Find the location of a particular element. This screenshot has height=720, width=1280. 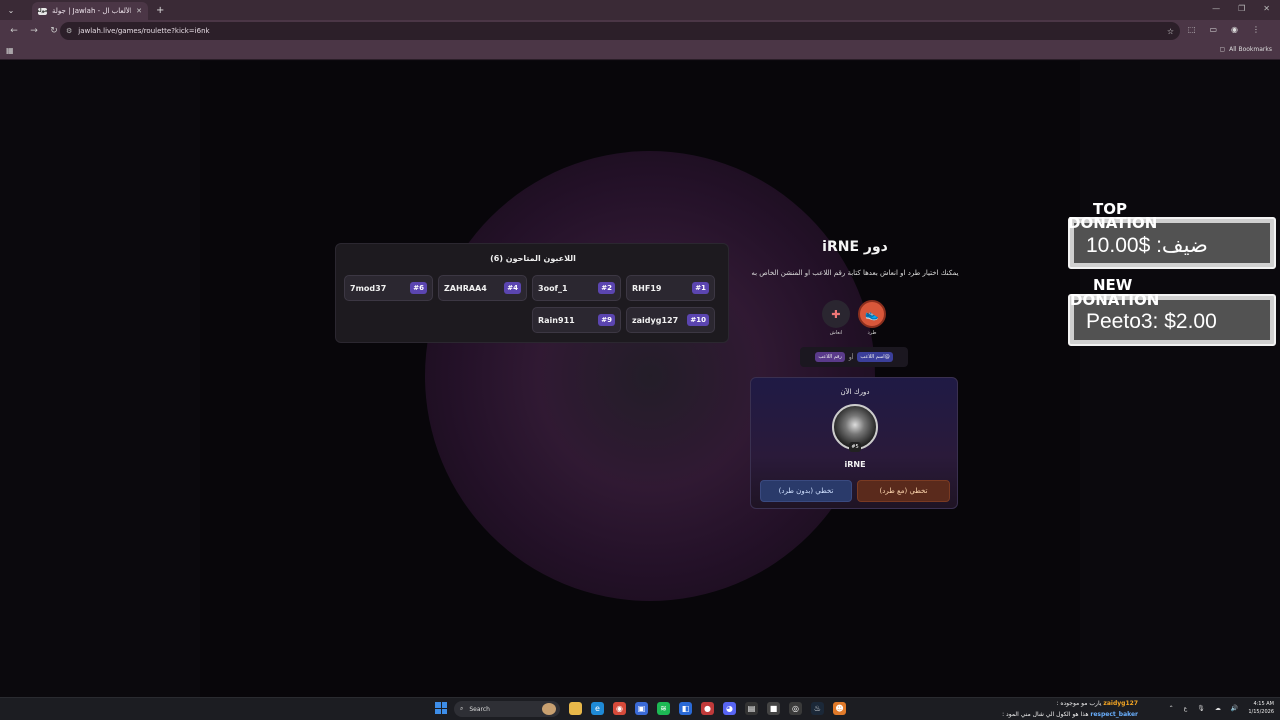

player-chip: 3oof_1 #2 is located at coordinates (576, 288).